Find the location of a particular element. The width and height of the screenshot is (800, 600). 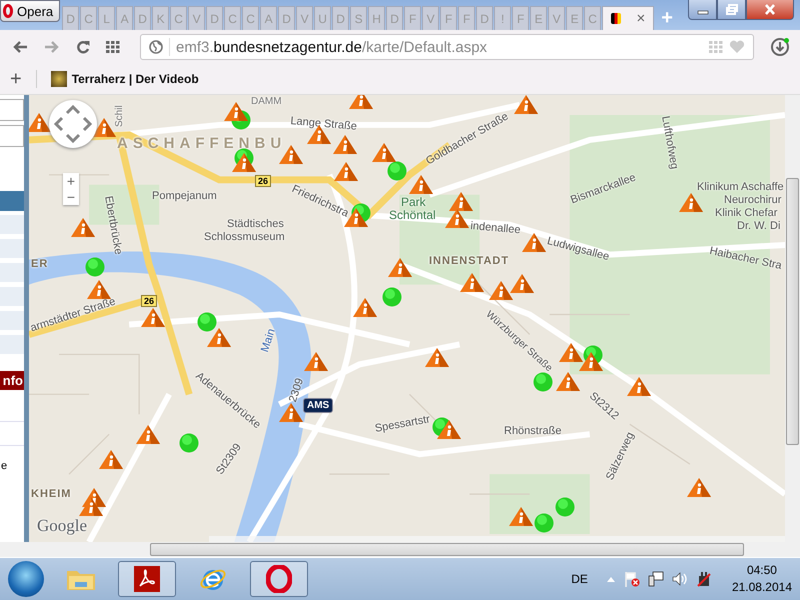

new-tab-button: + is located at coordinates (667, 18).